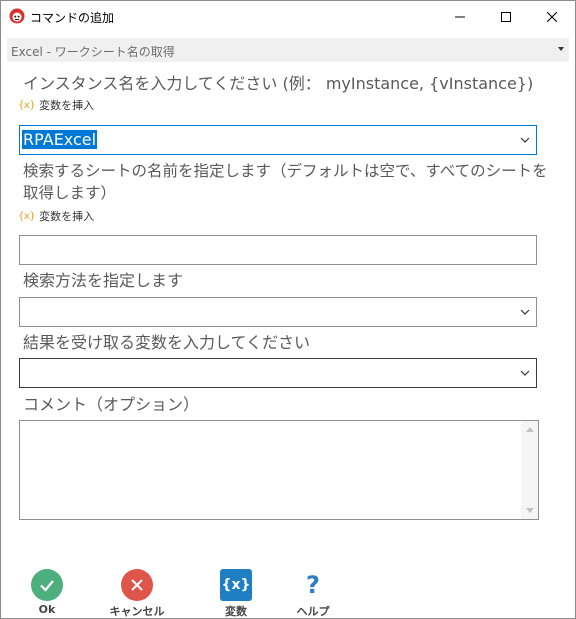 This screenshot has width=576, height=619. I want to click on result-variable-label: 結果を受け取る変数を入力してください, so click(167, 342).